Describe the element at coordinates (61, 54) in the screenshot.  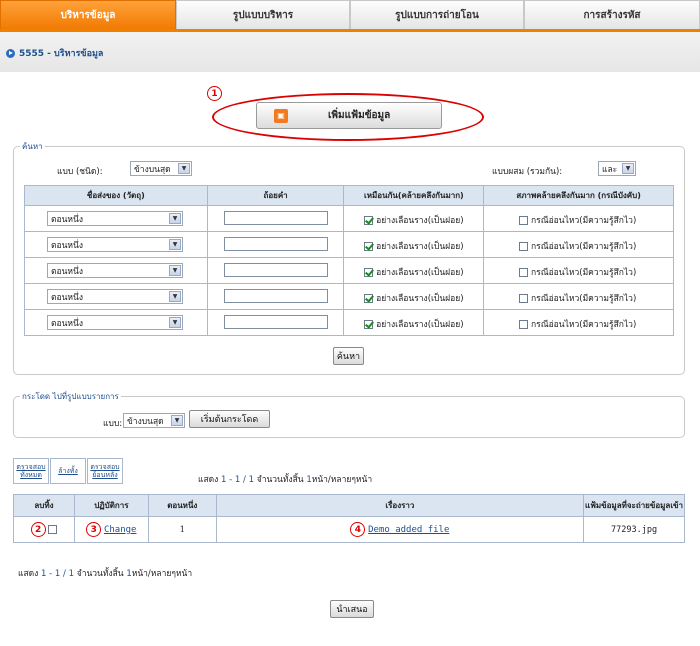
I see `breadcrumb-text: 5555 - บริหารข้อมูล` at that location.